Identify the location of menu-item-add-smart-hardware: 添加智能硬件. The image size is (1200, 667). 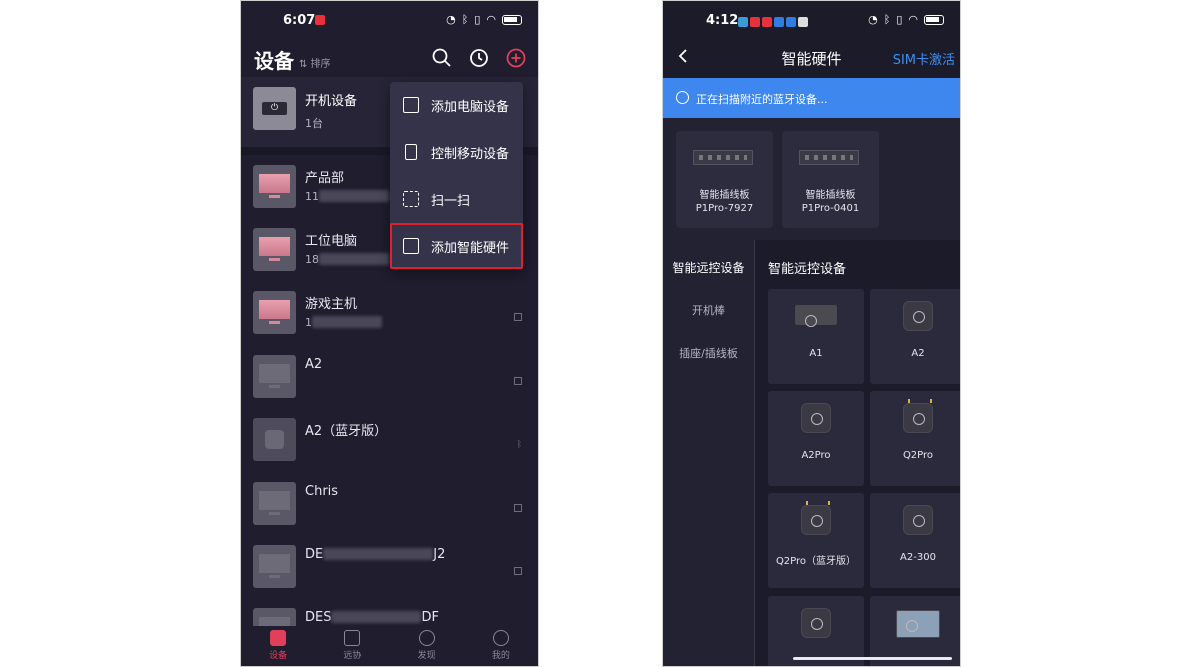
(456, 246).